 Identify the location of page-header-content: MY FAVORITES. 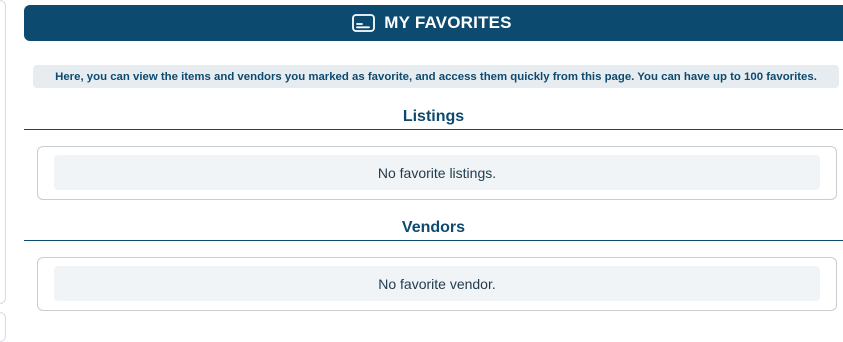
(432, 23).